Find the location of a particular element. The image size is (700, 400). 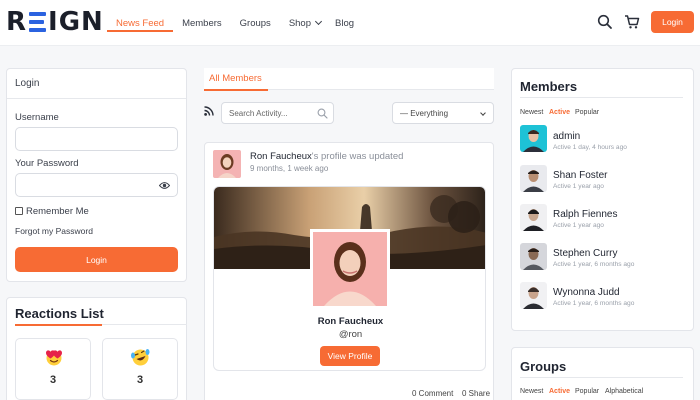

reactions-title-underline is located at coordinates (58, 325).